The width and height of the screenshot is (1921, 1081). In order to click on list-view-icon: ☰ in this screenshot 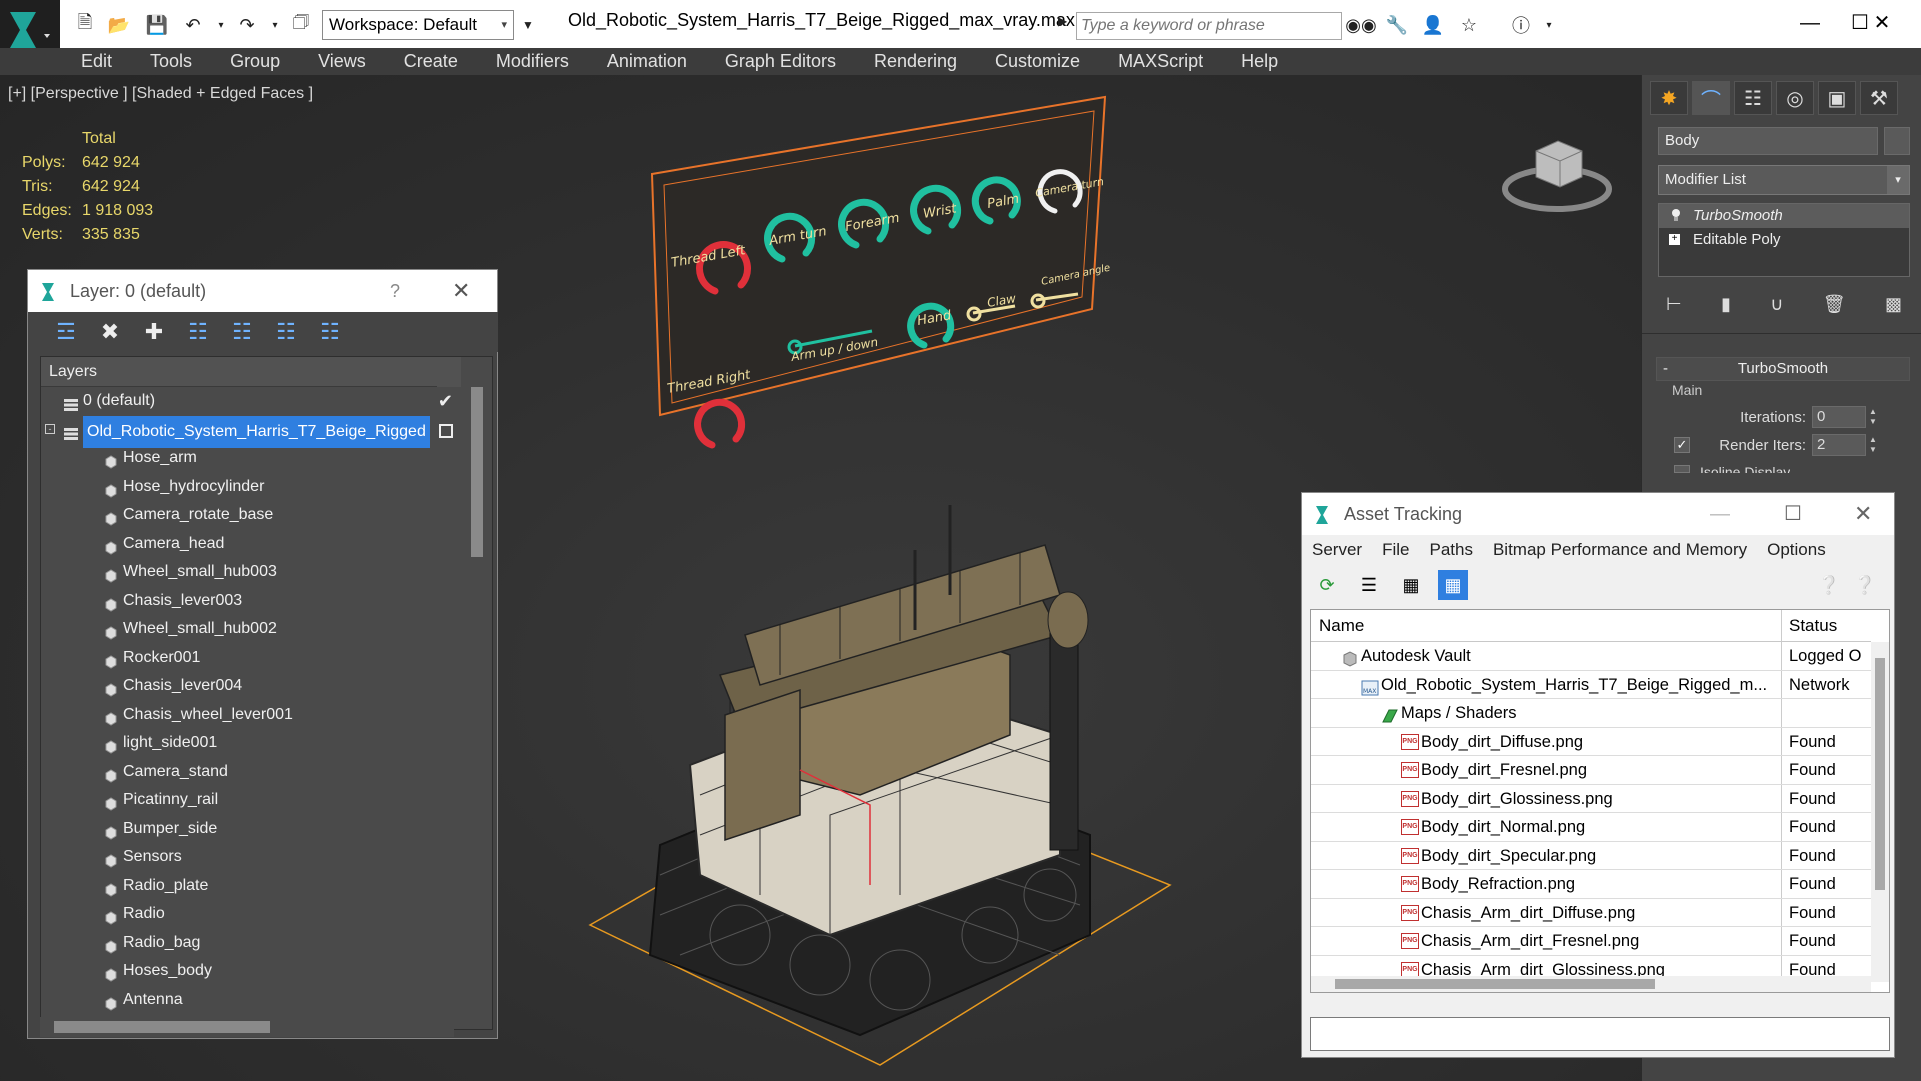, I will do `click(1369, 585)`.